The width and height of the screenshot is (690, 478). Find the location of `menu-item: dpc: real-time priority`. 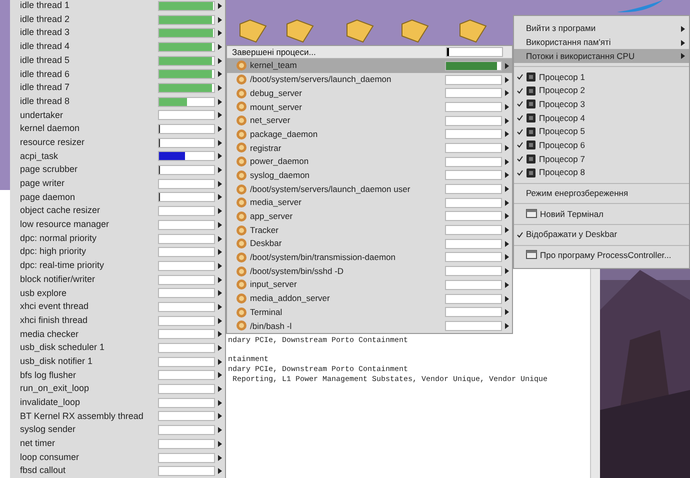

menu-item: dpc: real-time priority is located at coordinates (117, 266).